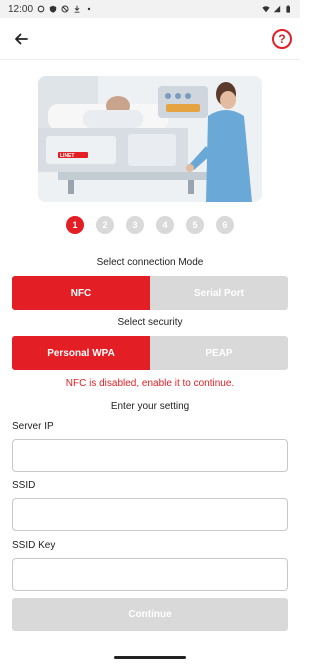  I want to click on question-circle-icon: ?, so click(282, 38).